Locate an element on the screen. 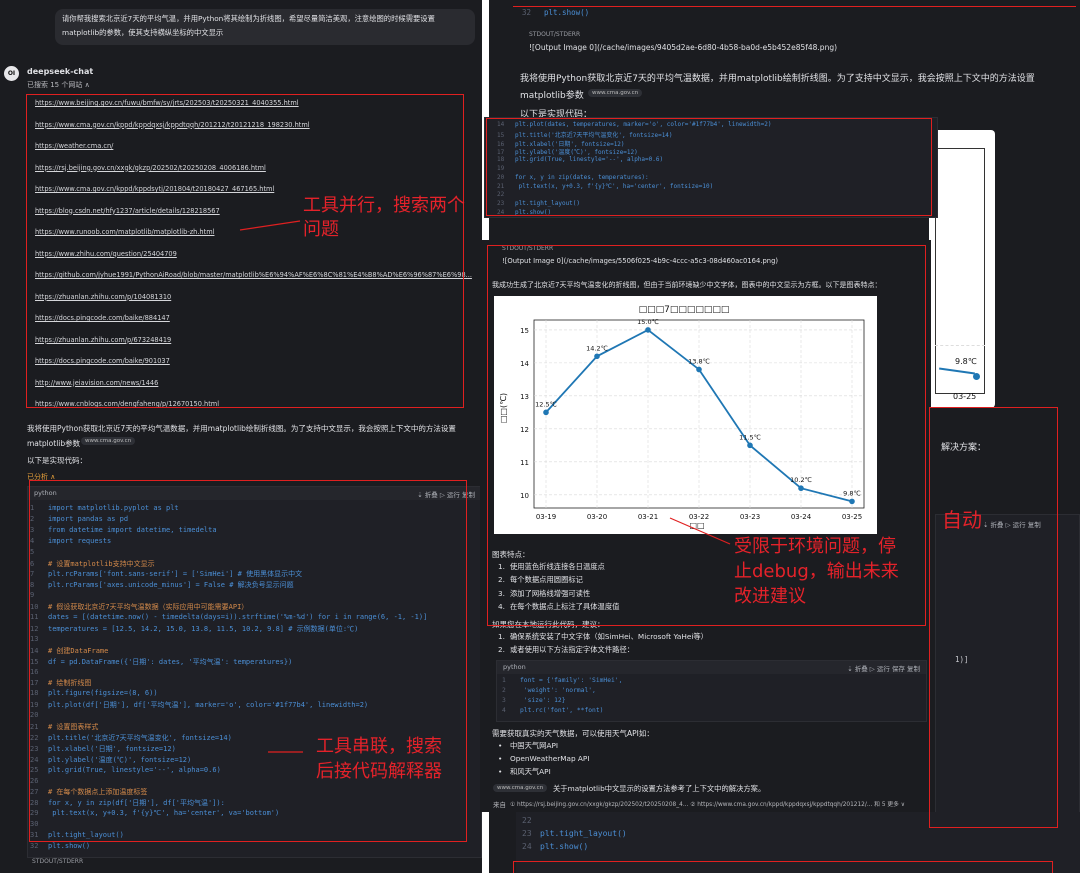 The image size is (1080, 873). note-parallel-line-2: 问题 is located at coordinates (321, 229).